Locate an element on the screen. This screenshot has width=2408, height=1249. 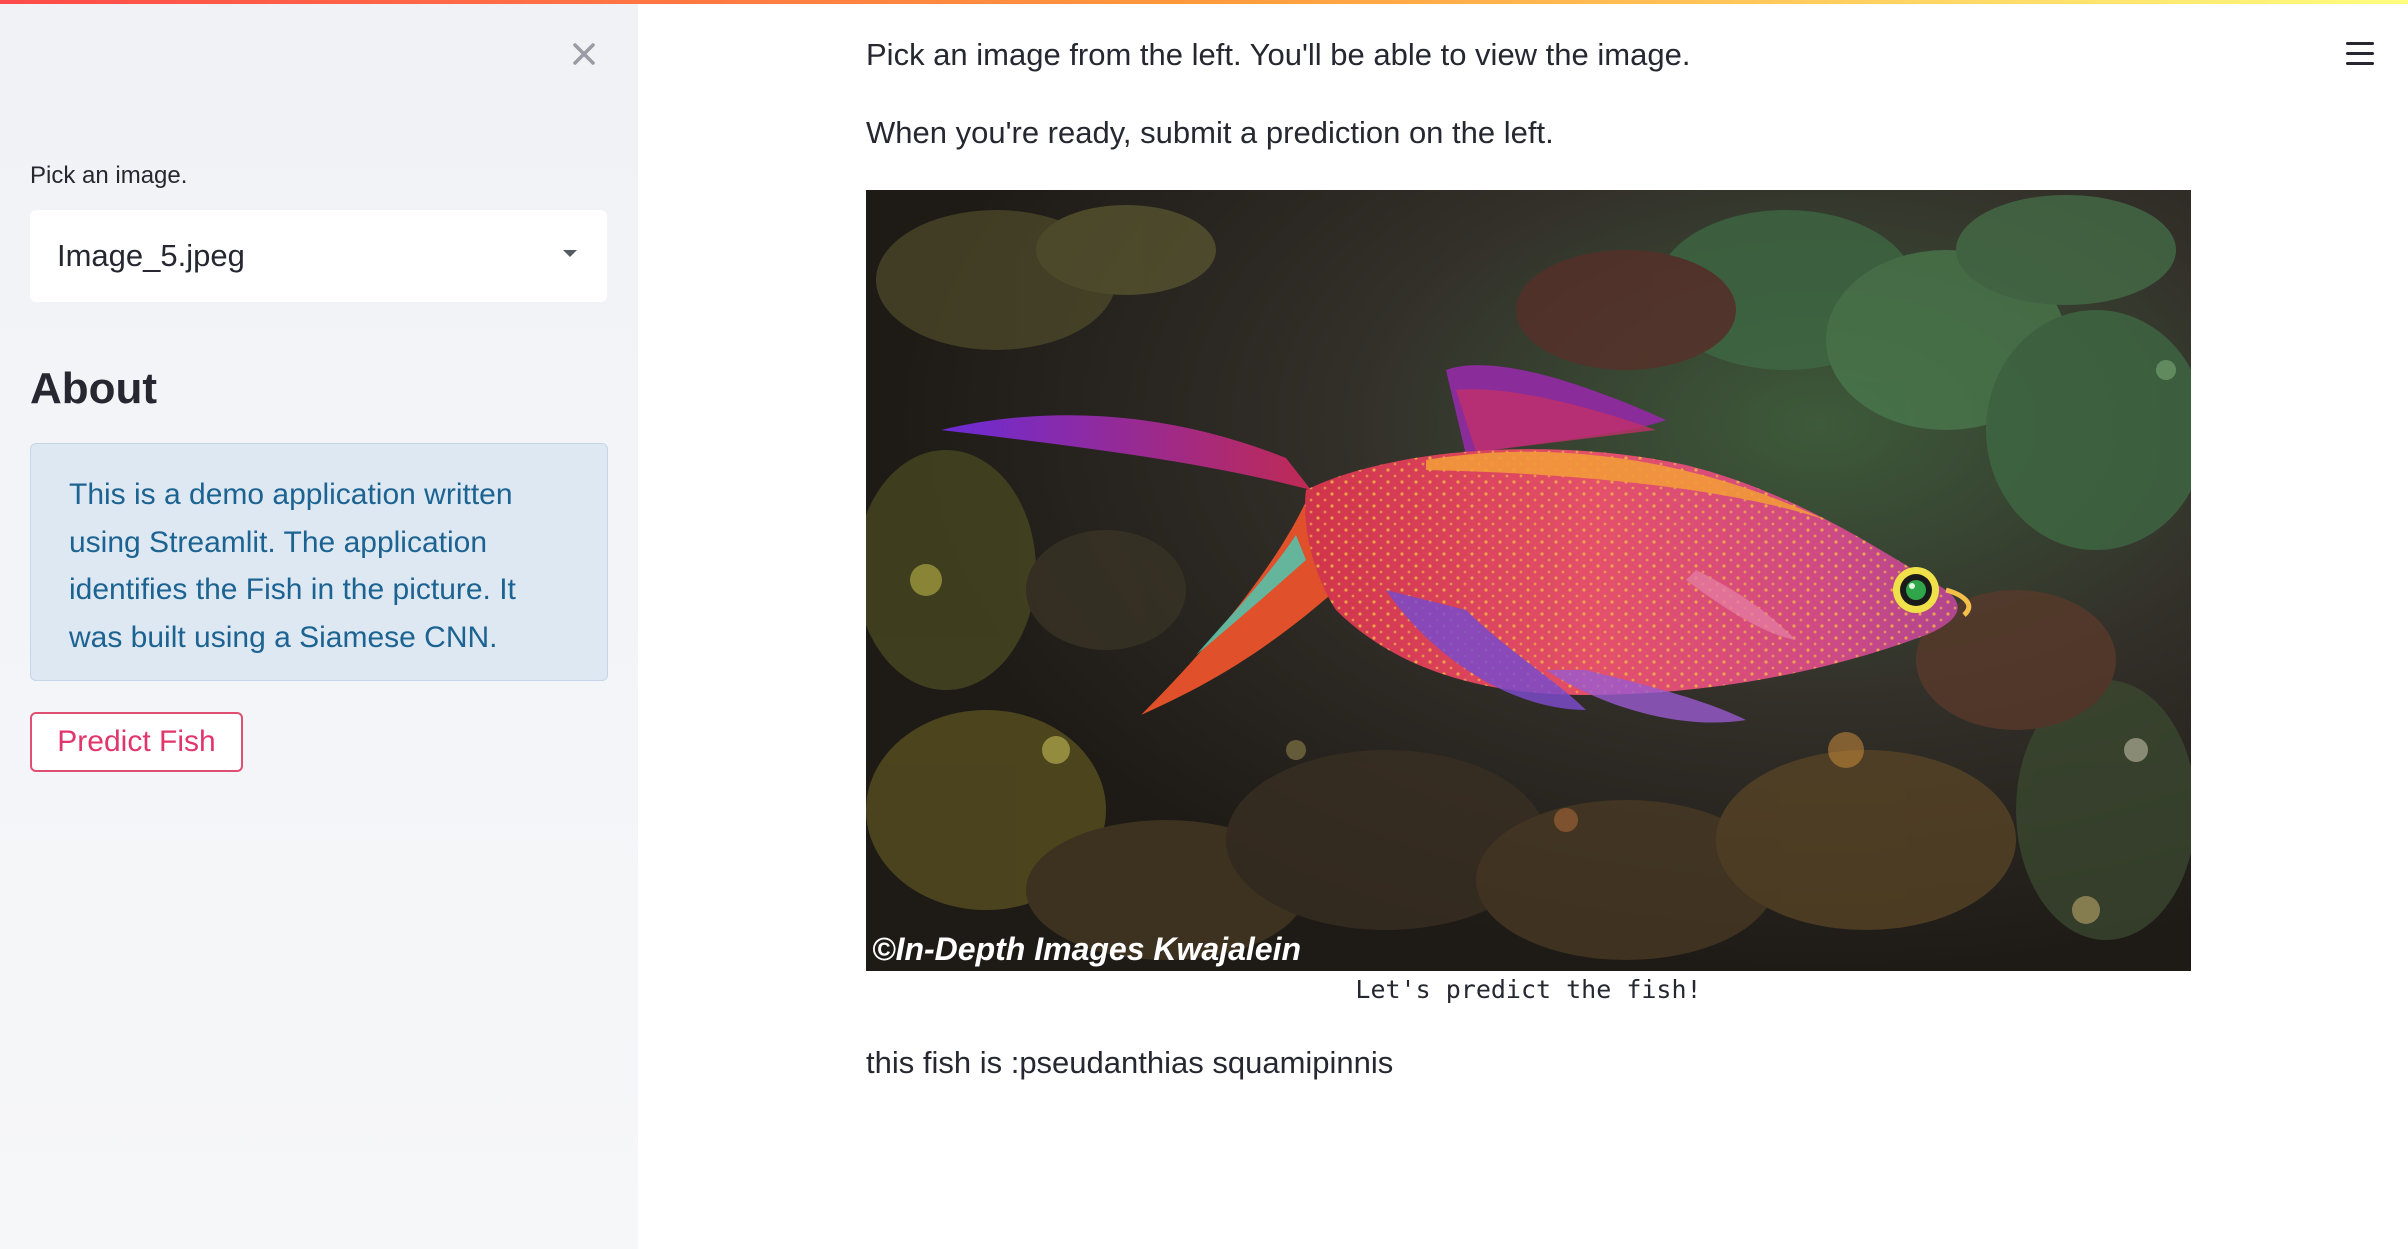
prediction-result: this fish is :pseudanthias squamipinnis is located at coordinates (1130, 1062).